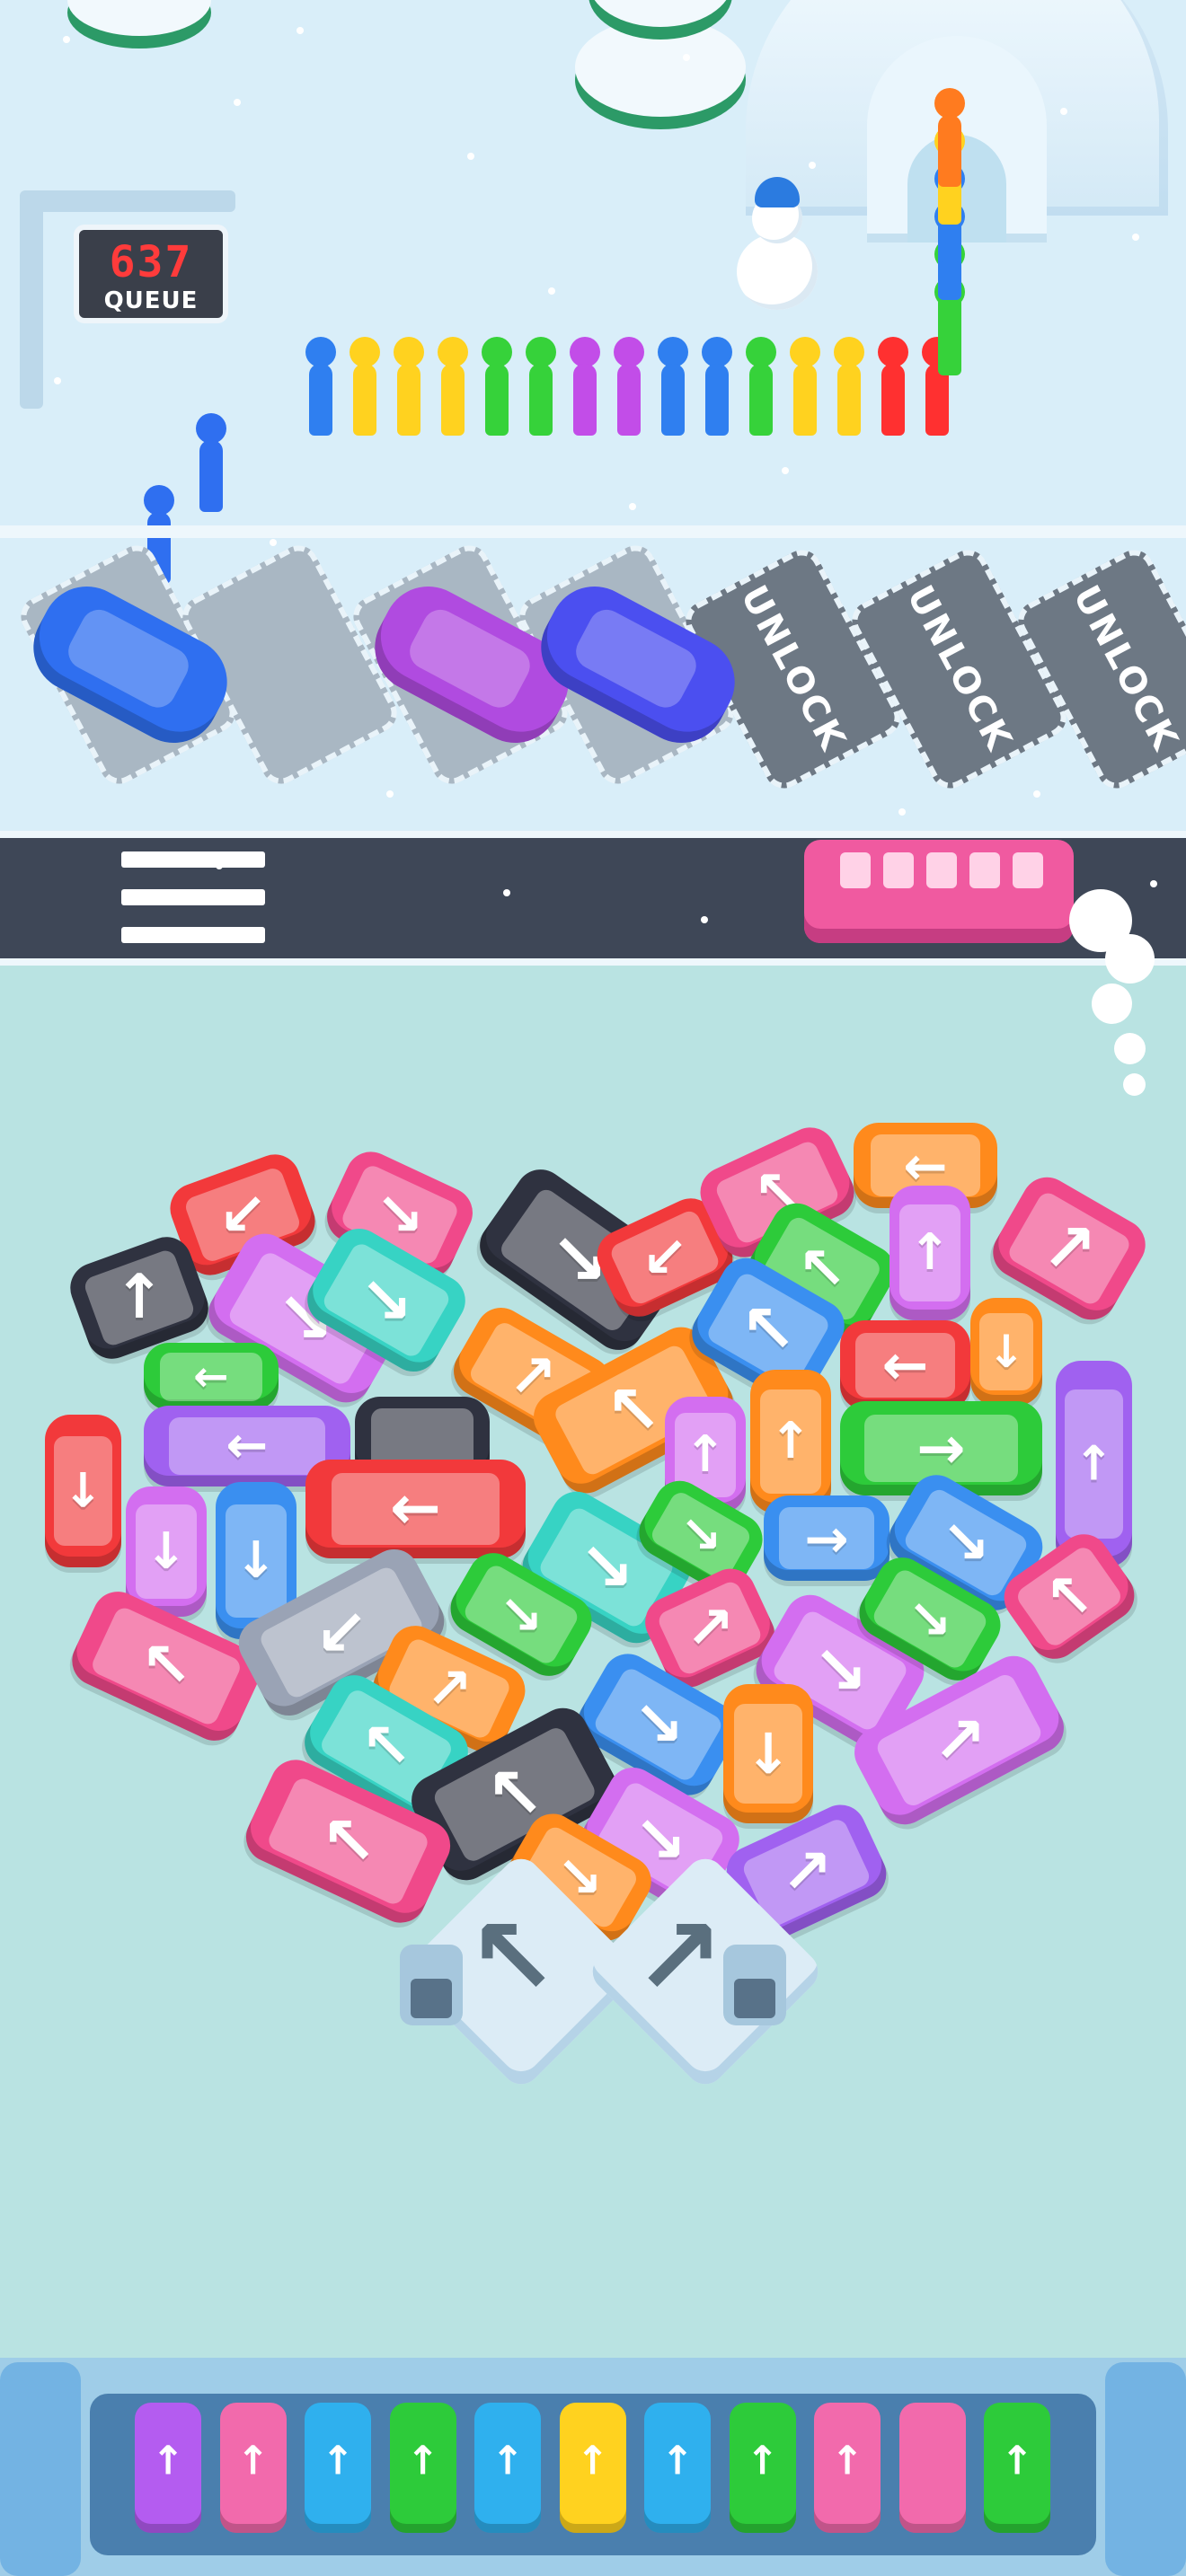 This screenshot has height=2576, width=1186. I want to click on walking-person, so click(211, 462).